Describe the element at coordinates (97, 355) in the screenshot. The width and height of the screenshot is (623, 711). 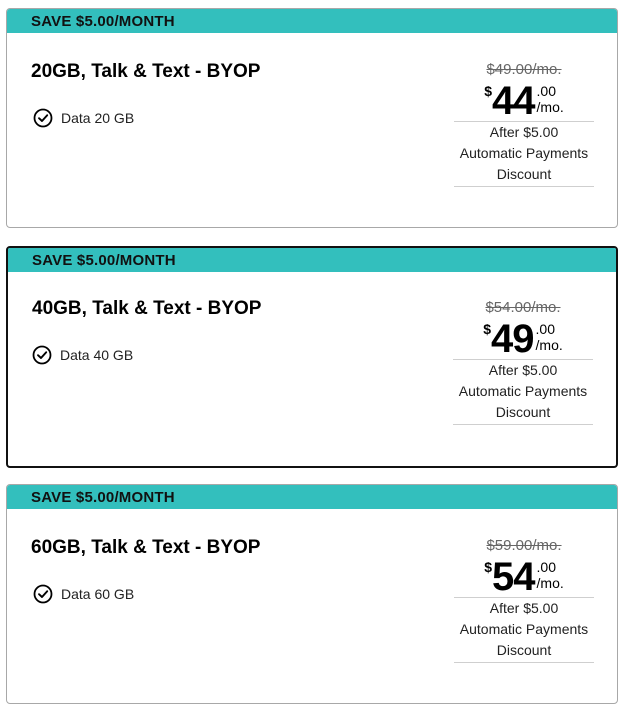
I see `feature-label: Data 40 GB` at that location.